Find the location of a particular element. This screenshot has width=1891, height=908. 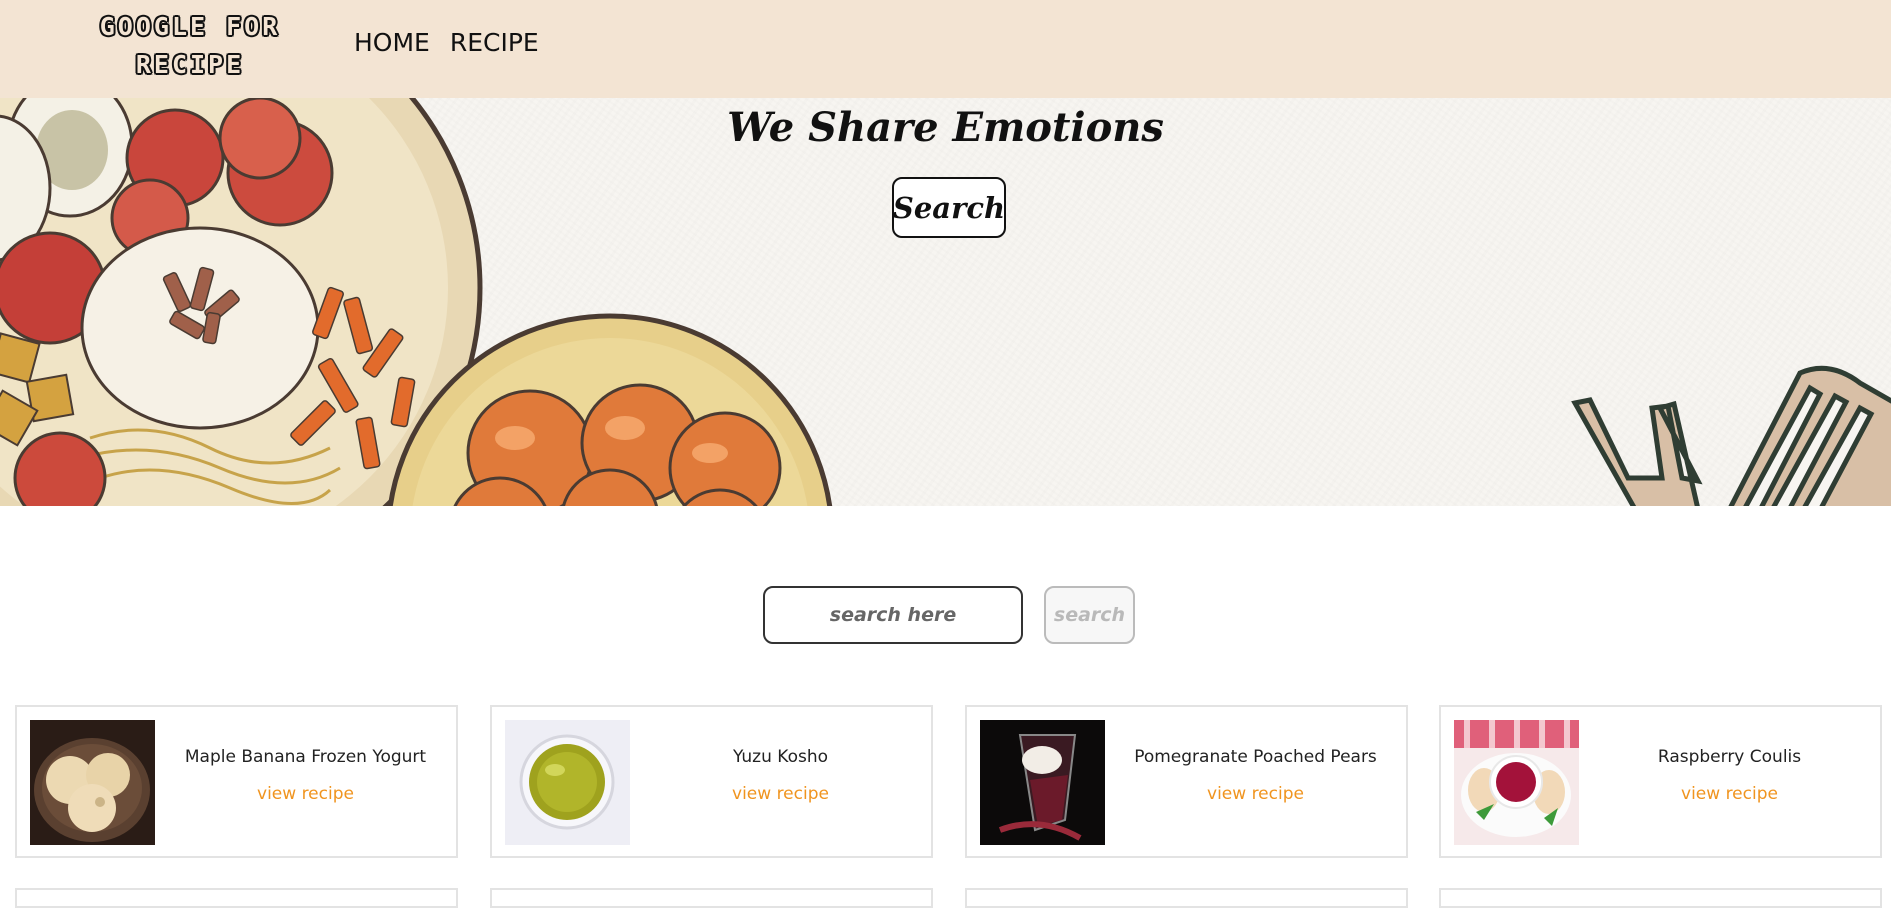

poached-pears-photo is located at coordinates (1042, 782).